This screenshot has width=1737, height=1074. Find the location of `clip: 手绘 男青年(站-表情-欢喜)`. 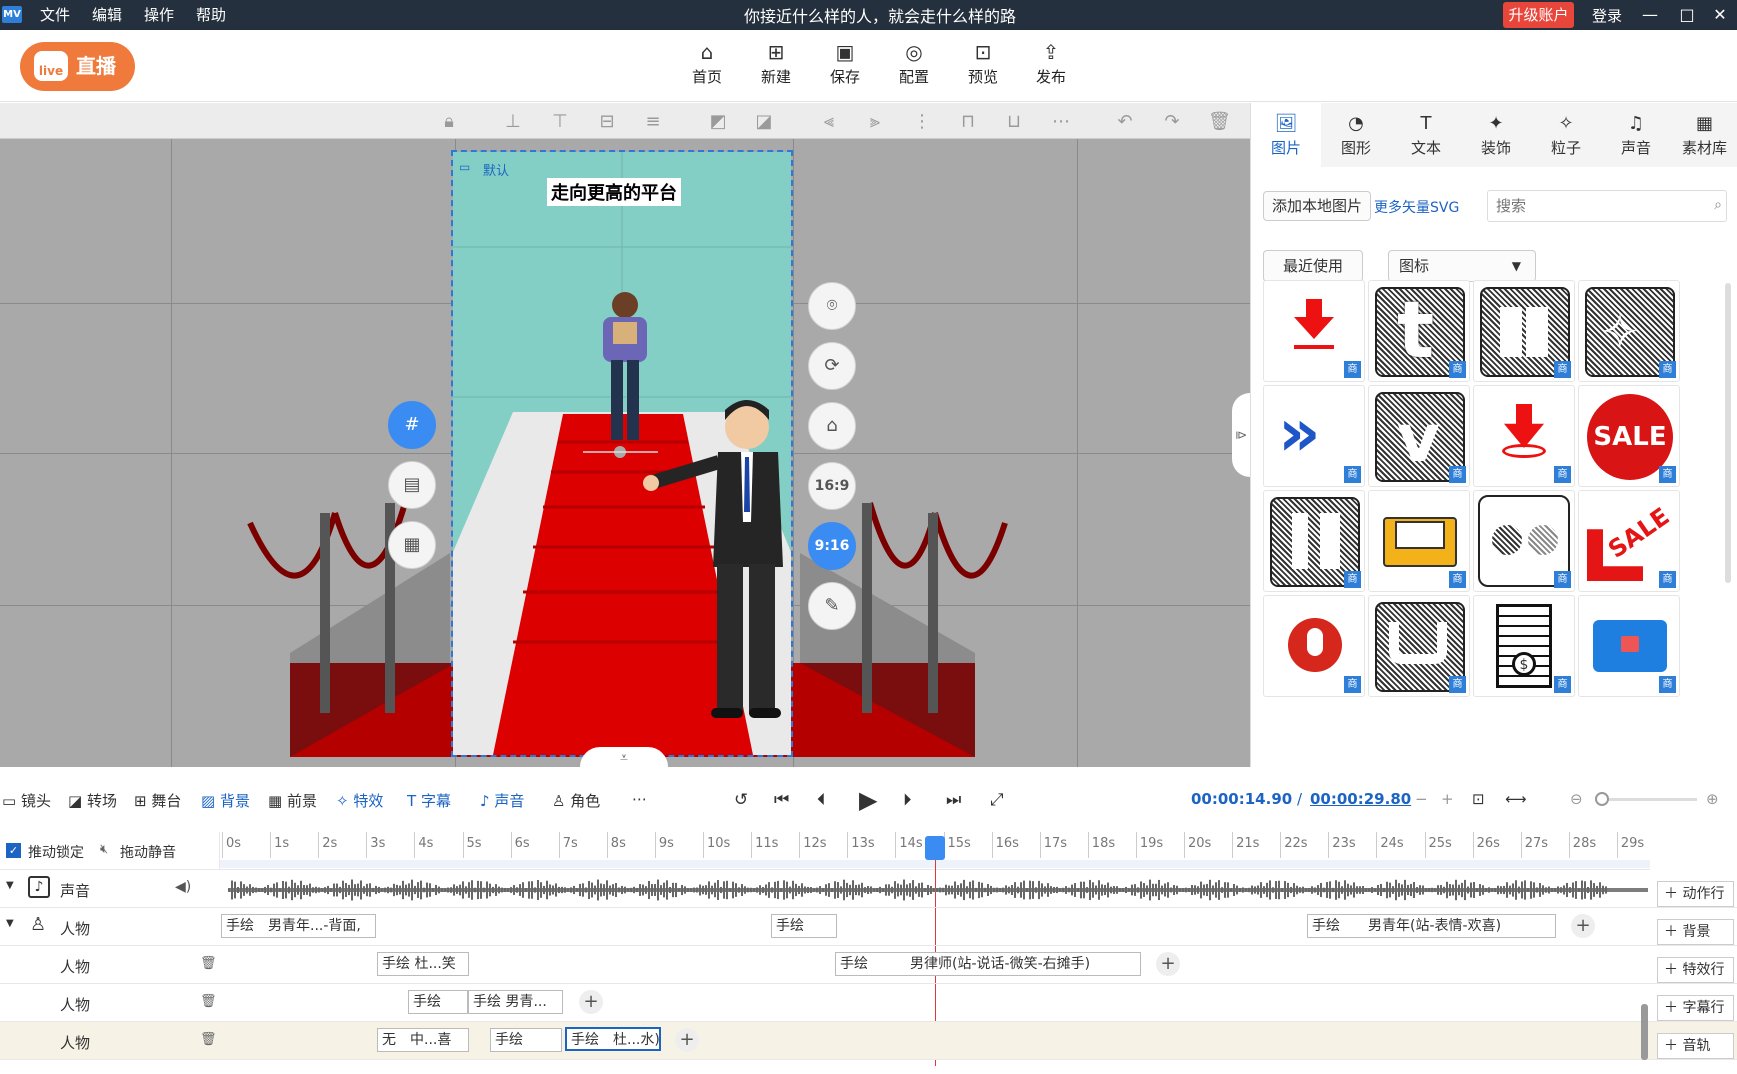

clip: 手绘 男青年(站-表情-欢喜) is located at coordinates (1431, 926).